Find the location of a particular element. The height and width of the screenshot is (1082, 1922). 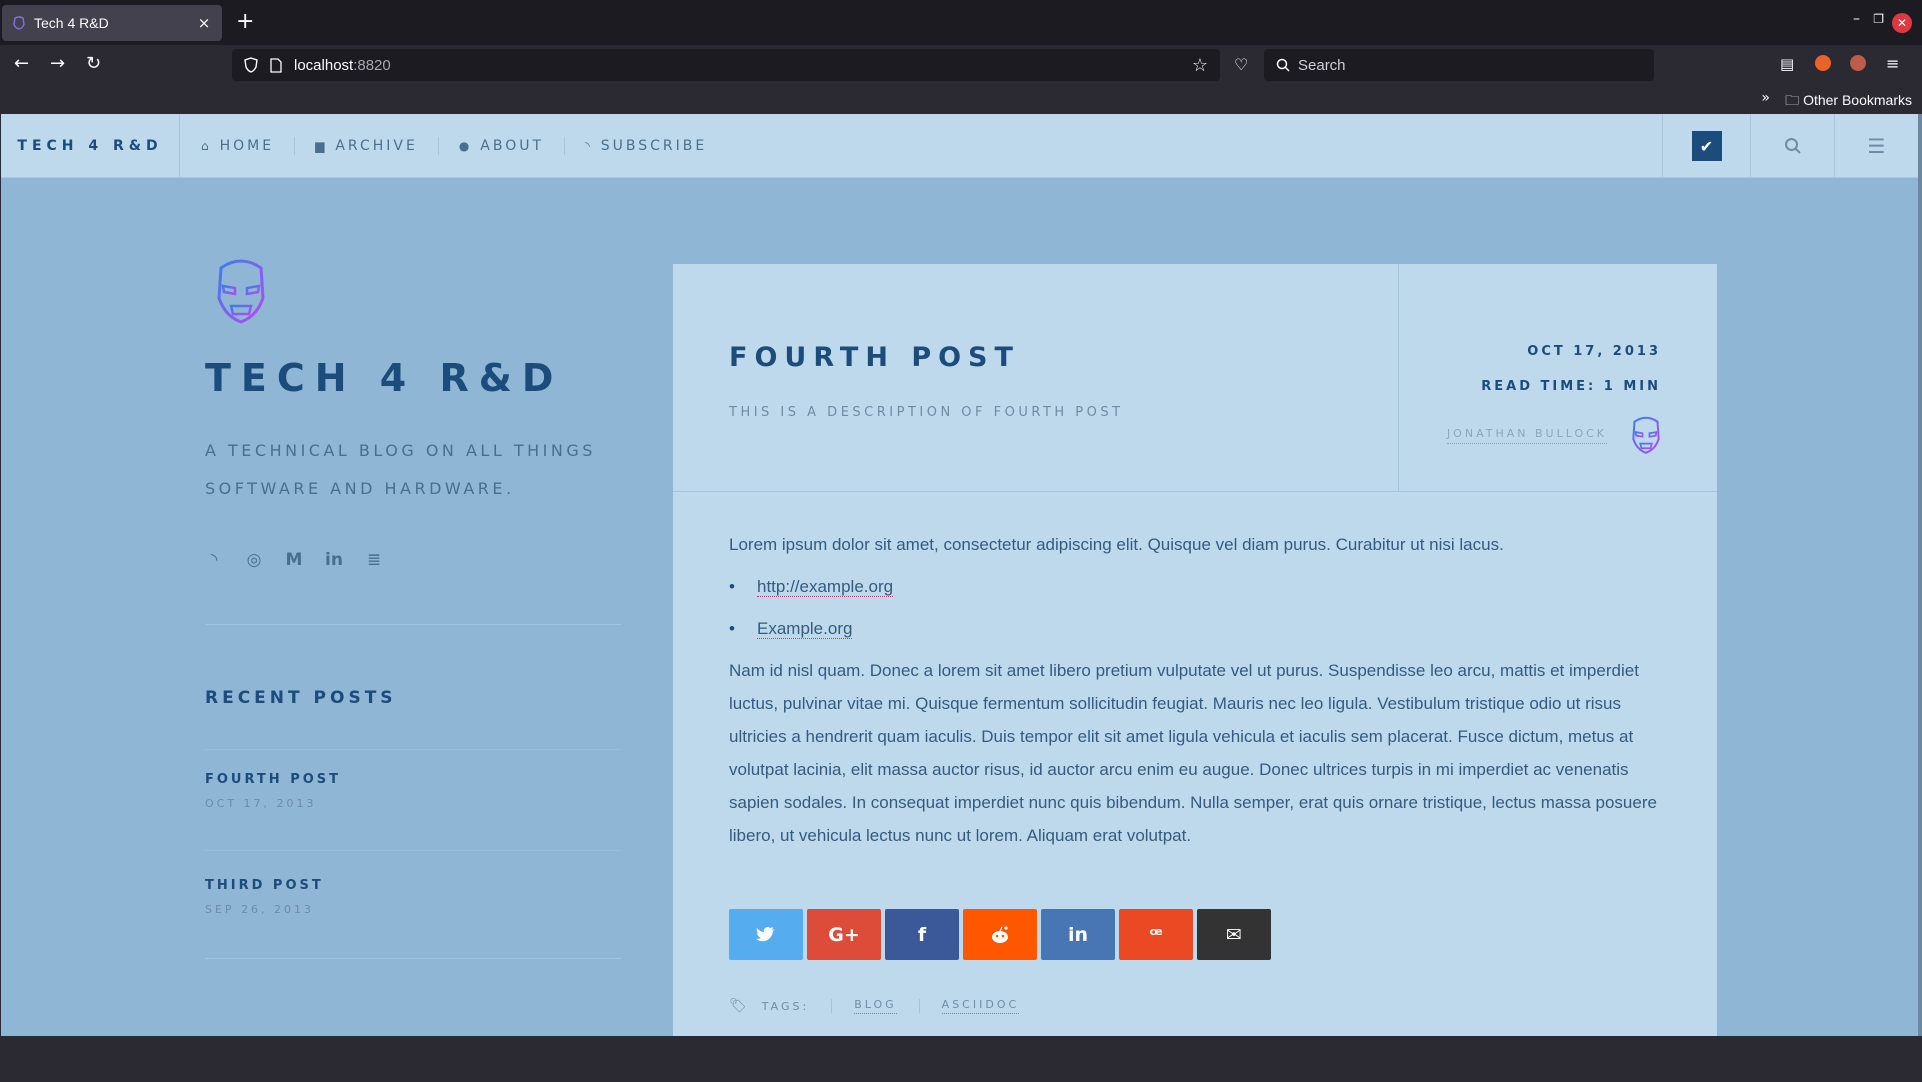

home-icon: ⌂ is located at coordinates (206, 146).